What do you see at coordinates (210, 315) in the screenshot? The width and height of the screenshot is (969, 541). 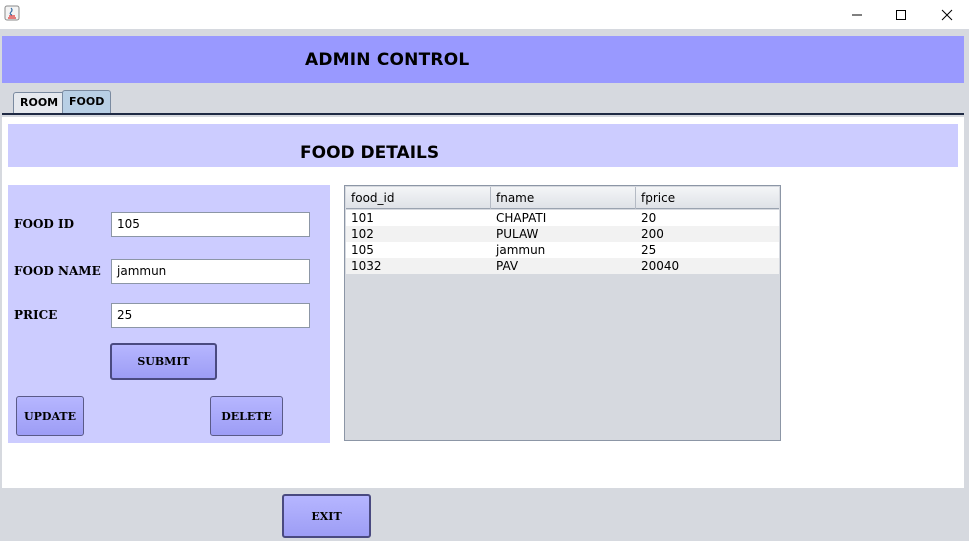 I see `price-field: 25` at bounding box center [210, 315].